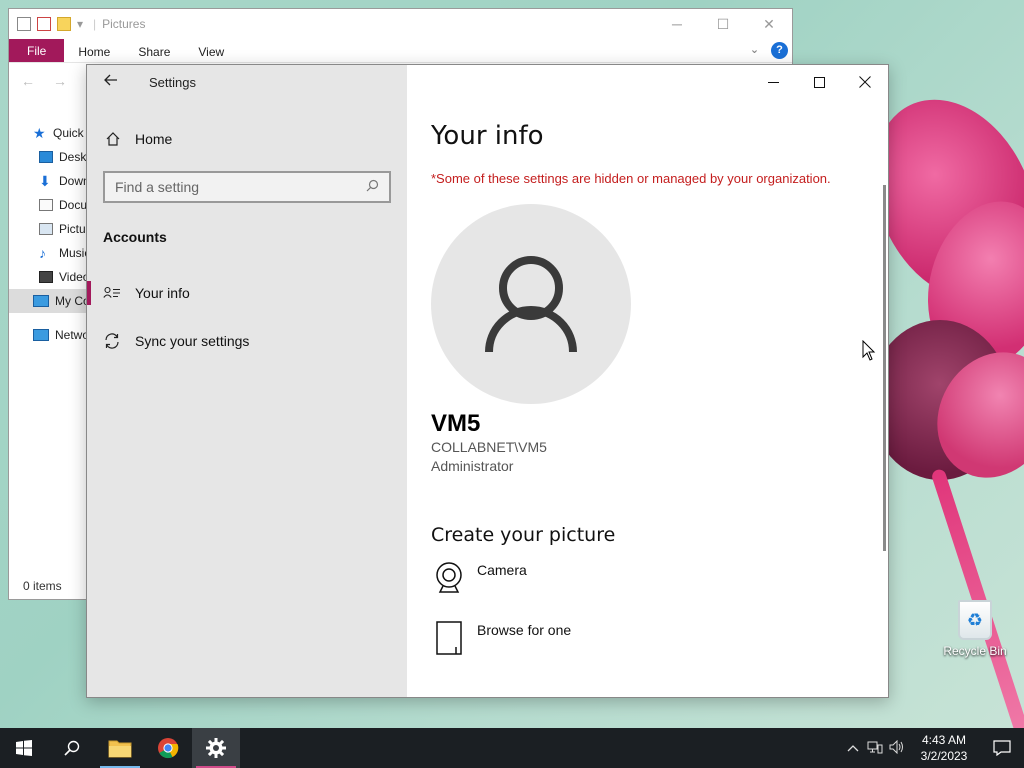 The height and width of the screenshot is (768, 1024). I want to click on taskbar-settings, so click(216, 748).